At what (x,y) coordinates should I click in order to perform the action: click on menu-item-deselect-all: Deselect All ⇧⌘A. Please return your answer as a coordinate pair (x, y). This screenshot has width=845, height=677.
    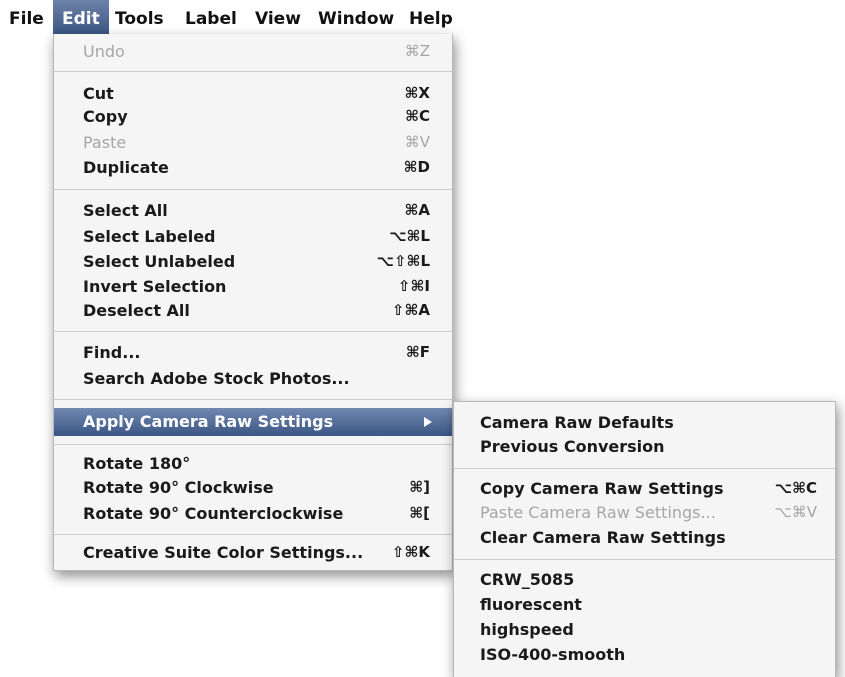
    Looking at the image, I should click on (253, 310).